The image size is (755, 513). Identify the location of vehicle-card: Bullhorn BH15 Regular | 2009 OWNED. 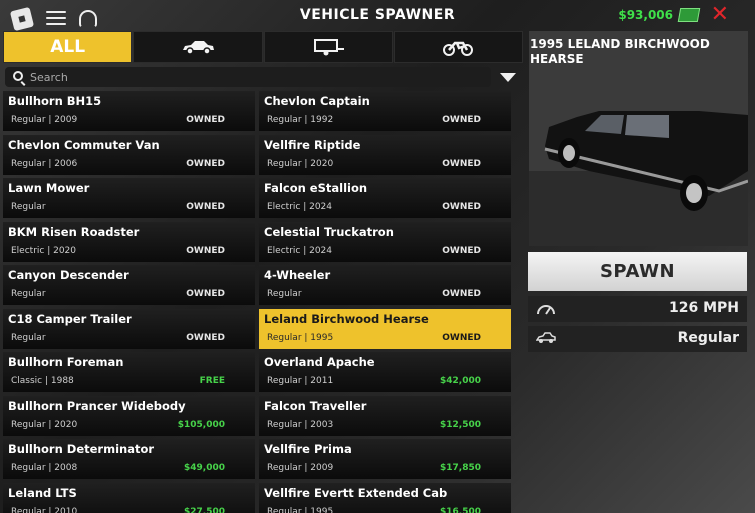
(129, 111).